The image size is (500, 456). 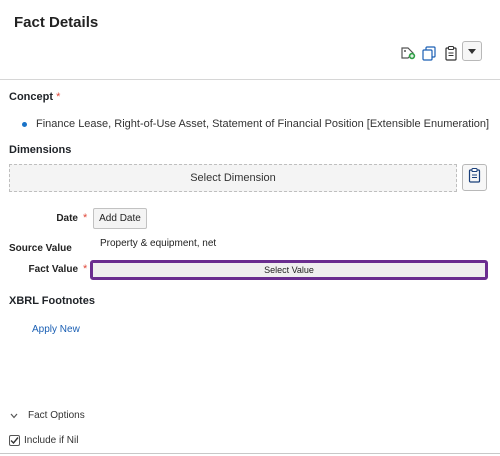 I want to click on fact-value-row-label: Fact Value *, so click(x=44, y=269).